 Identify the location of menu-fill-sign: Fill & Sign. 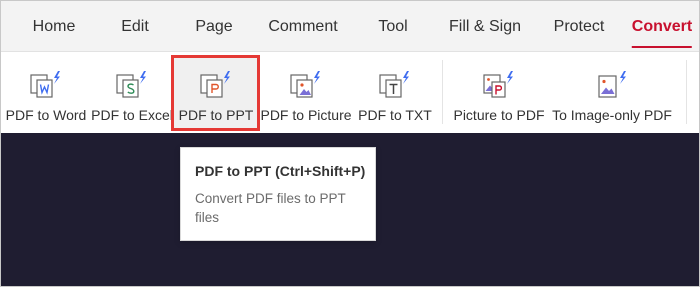
(485, 26).